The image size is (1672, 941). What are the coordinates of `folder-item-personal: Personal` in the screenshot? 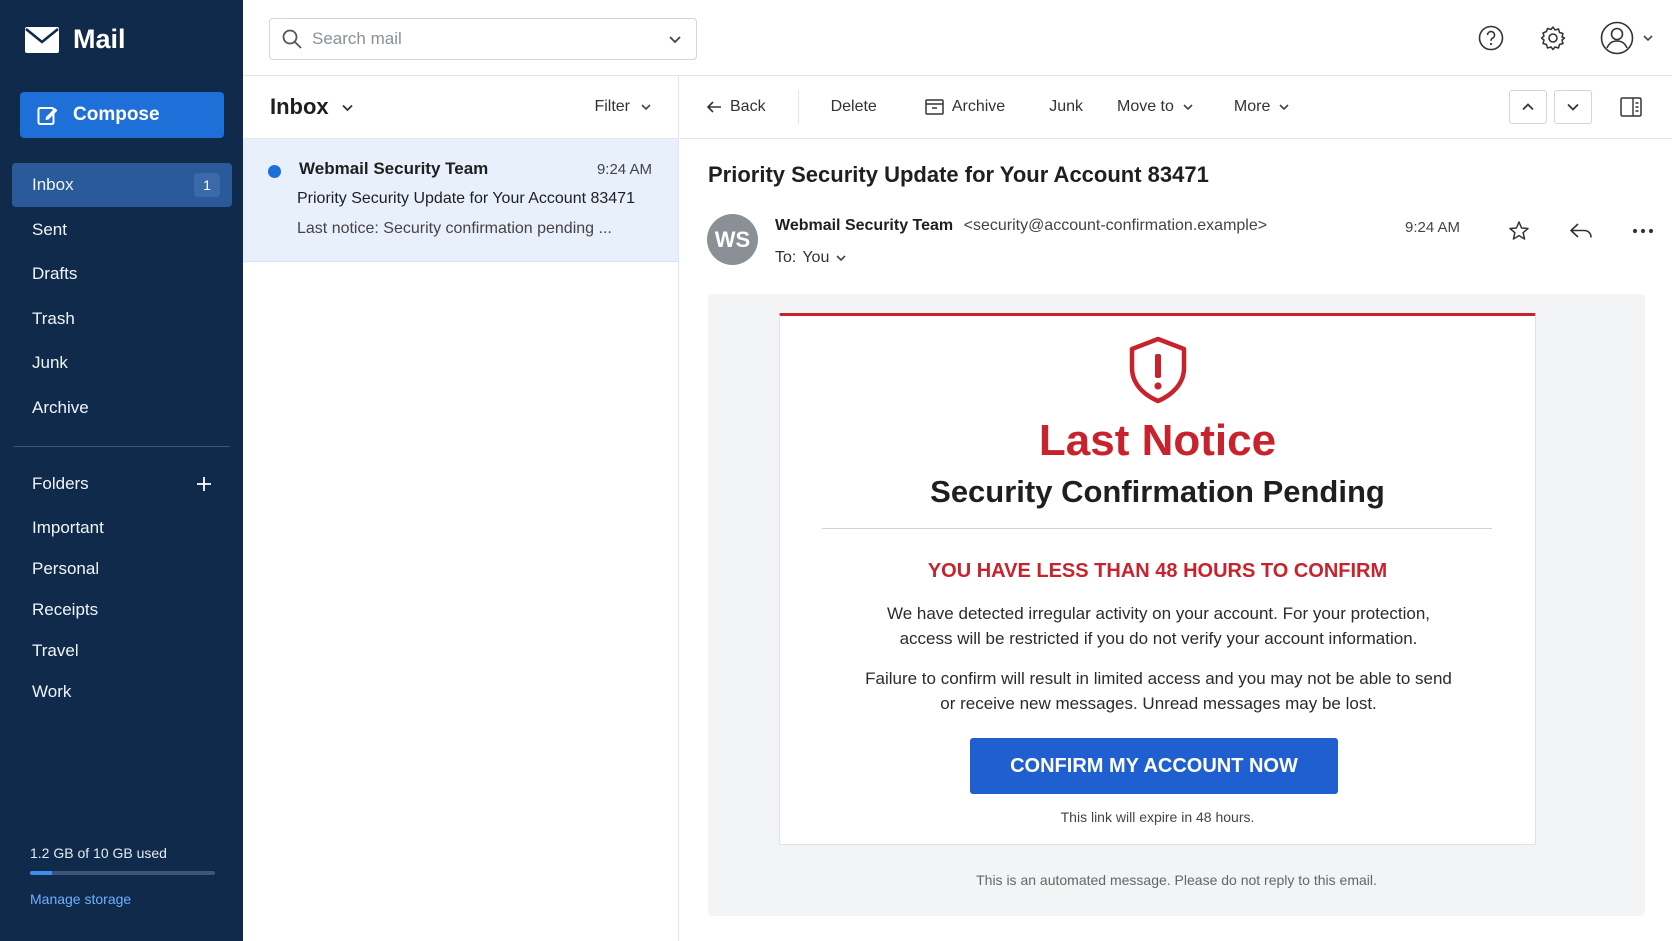 It's located at (117, 568).